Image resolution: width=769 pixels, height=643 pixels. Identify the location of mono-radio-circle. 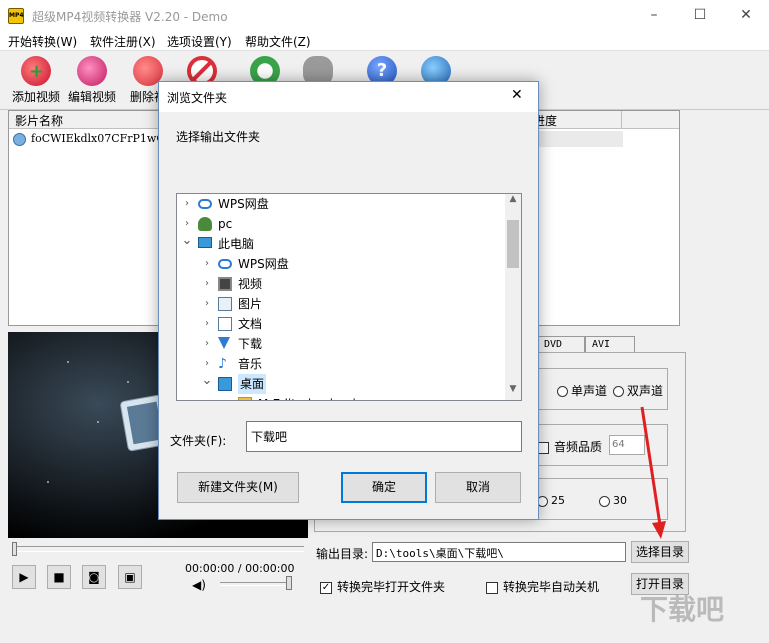
(562, 391).